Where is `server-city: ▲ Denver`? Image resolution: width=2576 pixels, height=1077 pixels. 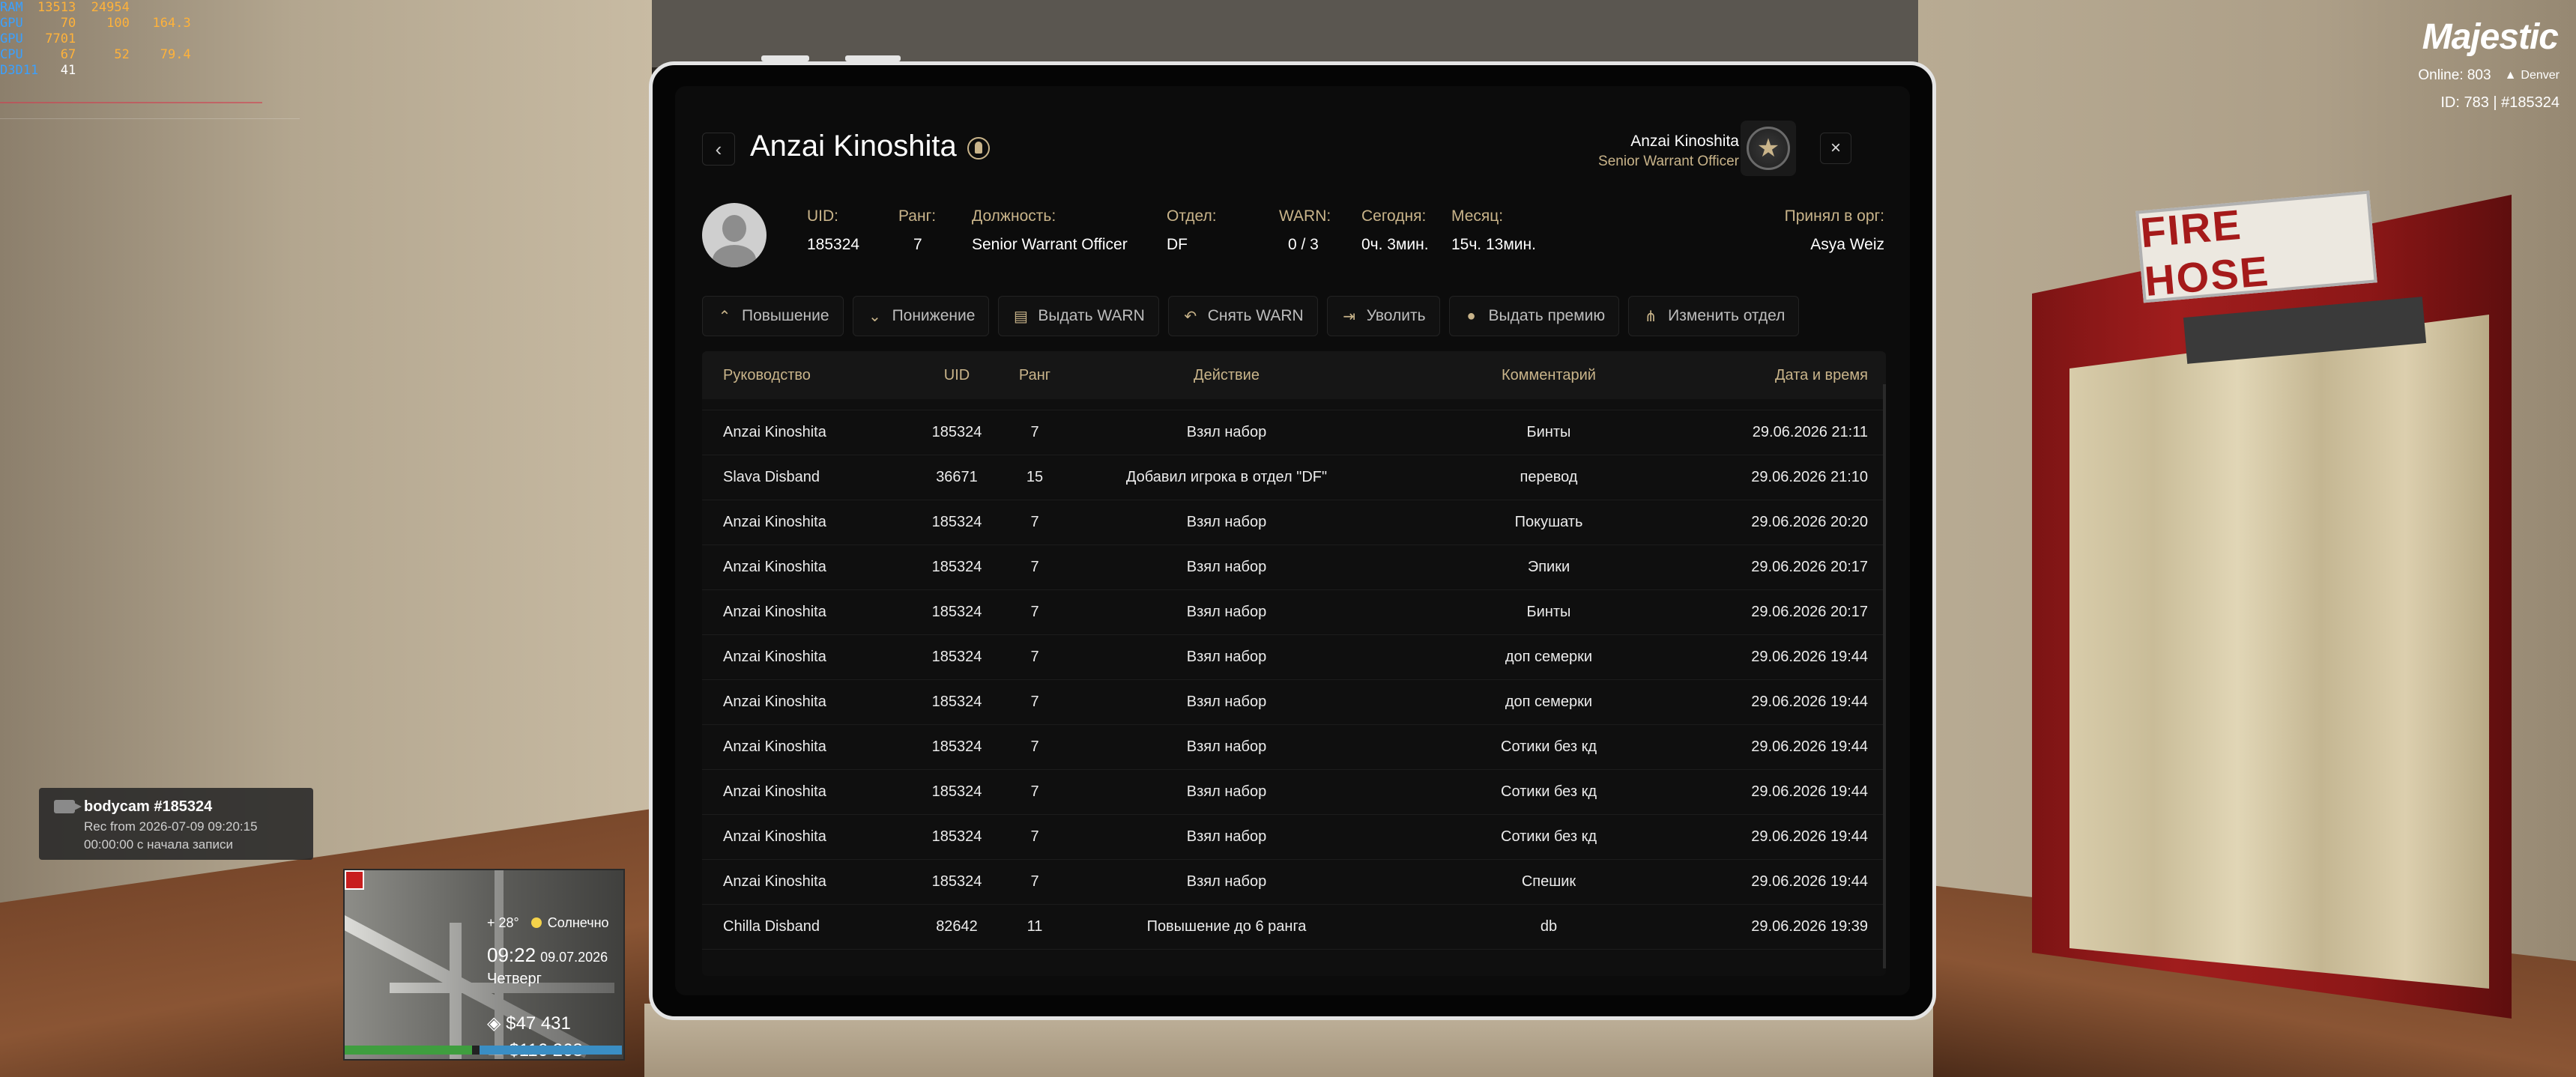
server-city: ▲ Denver is located at coordinates (2532, 75).